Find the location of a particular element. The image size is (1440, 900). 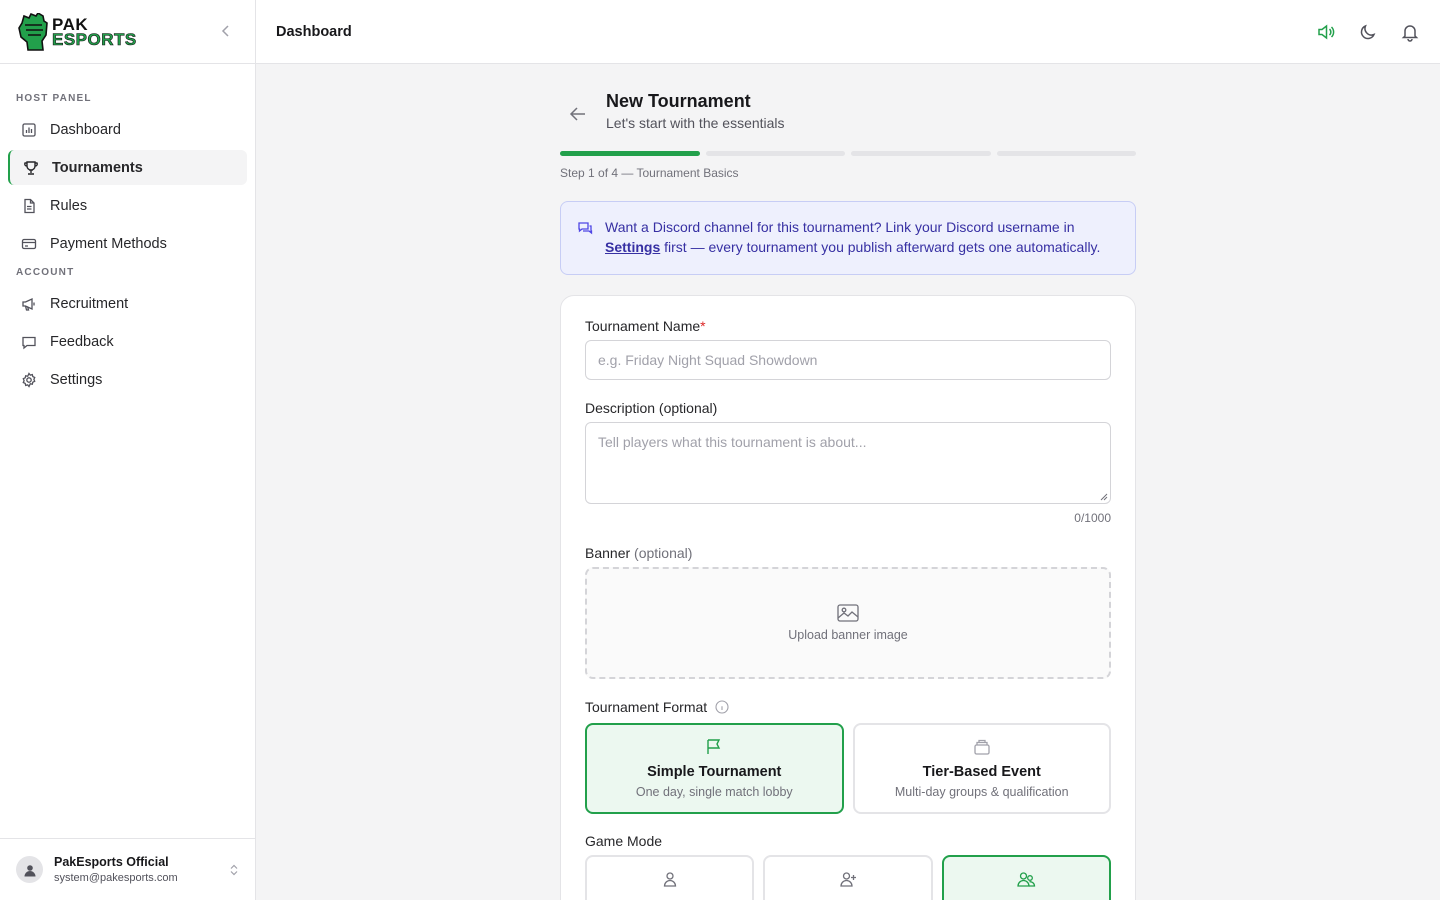

logo-bar: PAK ESPORTS is located at coordinates (127, 32).